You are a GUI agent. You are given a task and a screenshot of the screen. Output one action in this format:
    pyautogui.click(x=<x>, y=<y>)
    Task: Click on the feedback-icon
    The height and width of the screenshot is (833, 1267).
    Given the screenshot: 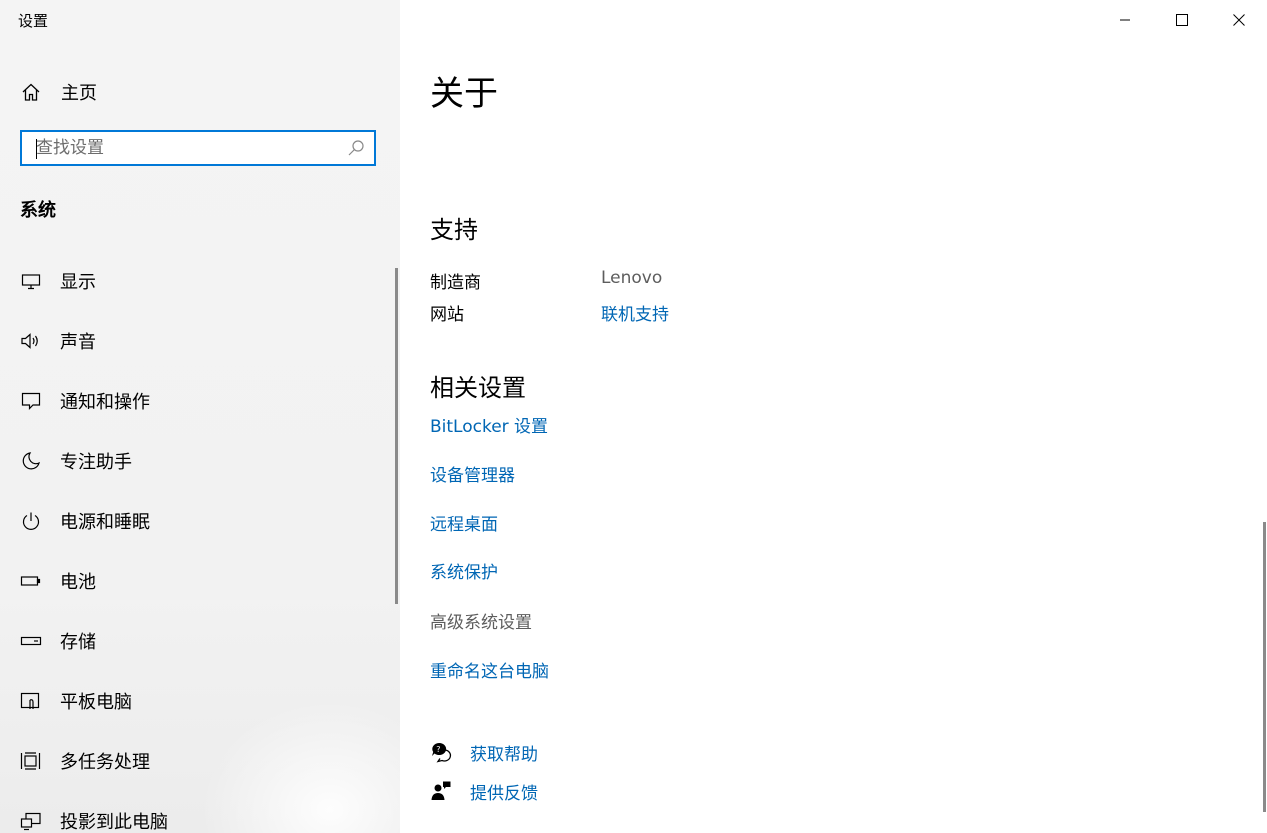 What is the action you would take?
    pyautogui.click(x=441, y=791)
    